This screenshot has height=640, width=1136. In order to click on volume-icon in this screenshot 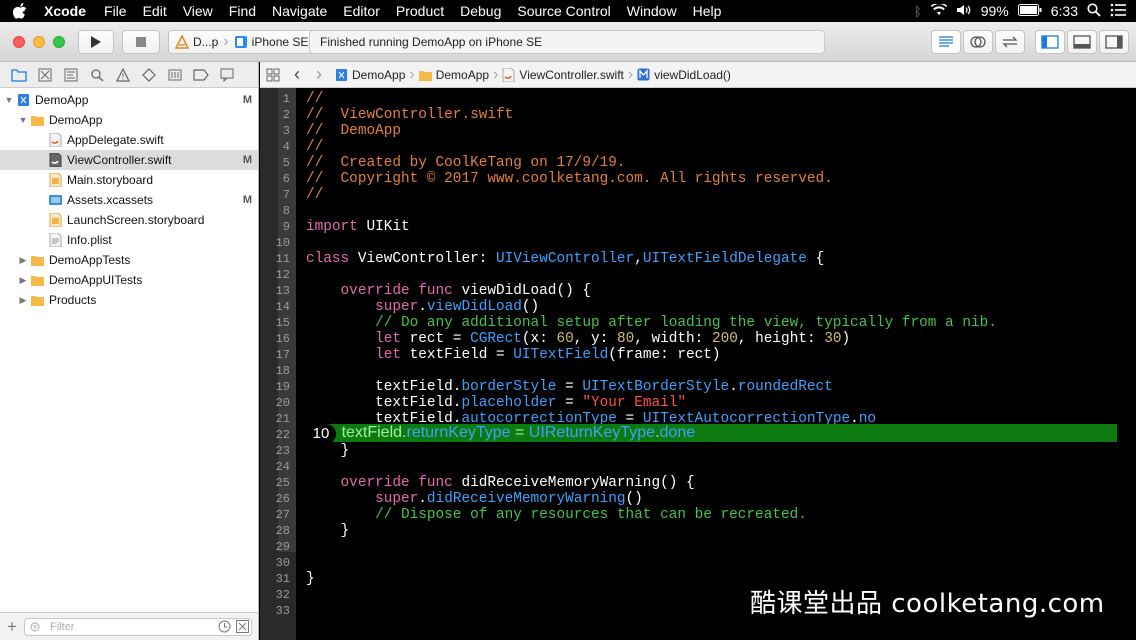, I will do `click(964, 11)`.